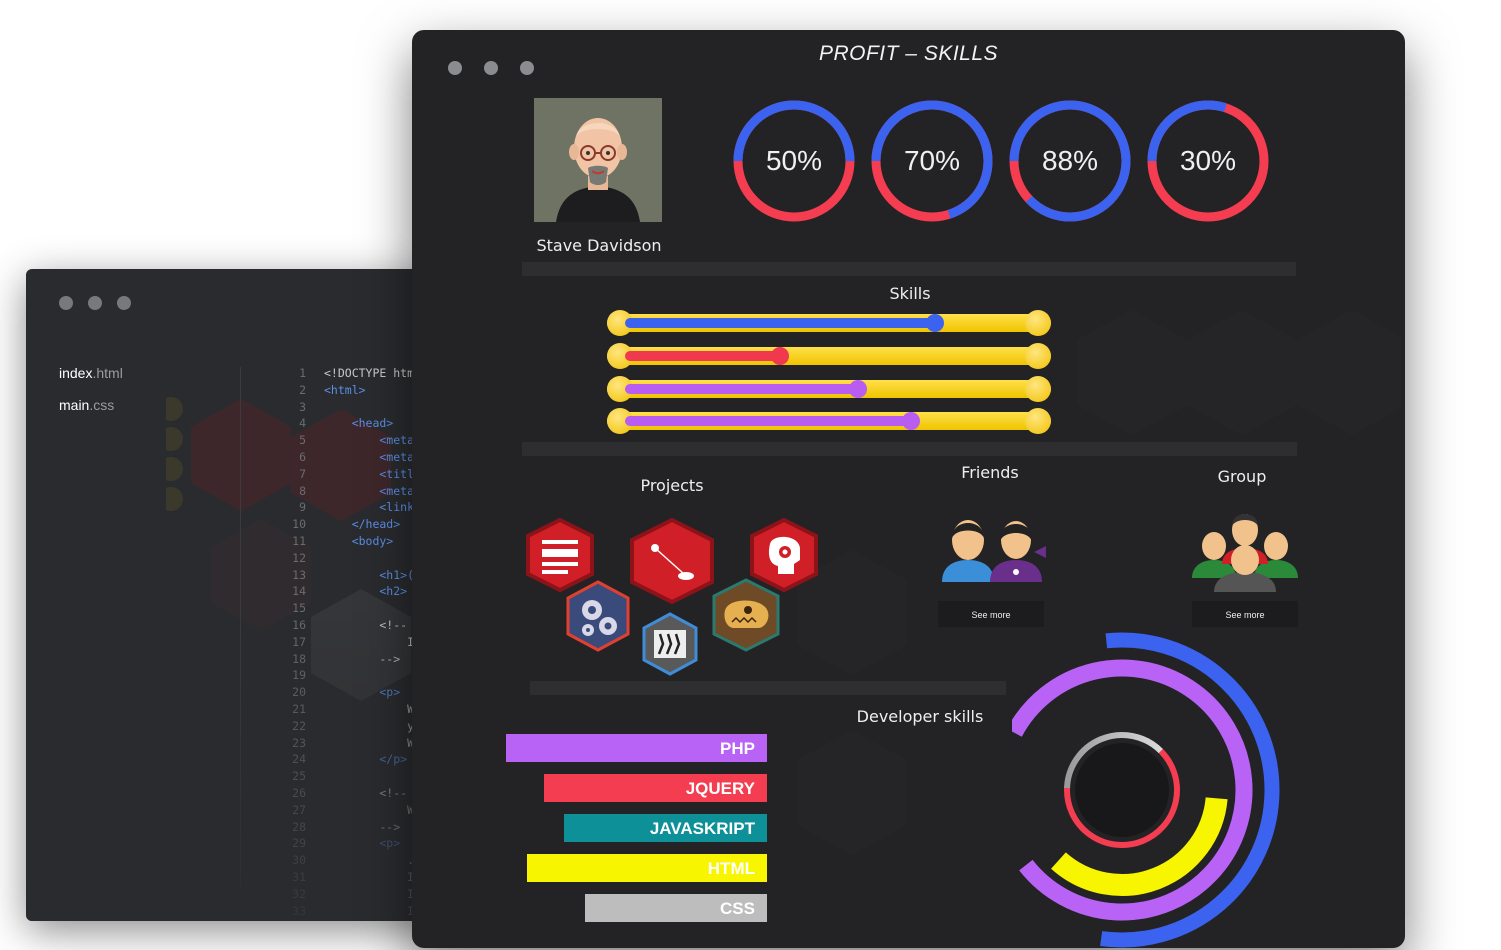 Image resolution: width=1501 pixels, height=950 pixels. I want to click on line-number: 5, so click(302, 440).